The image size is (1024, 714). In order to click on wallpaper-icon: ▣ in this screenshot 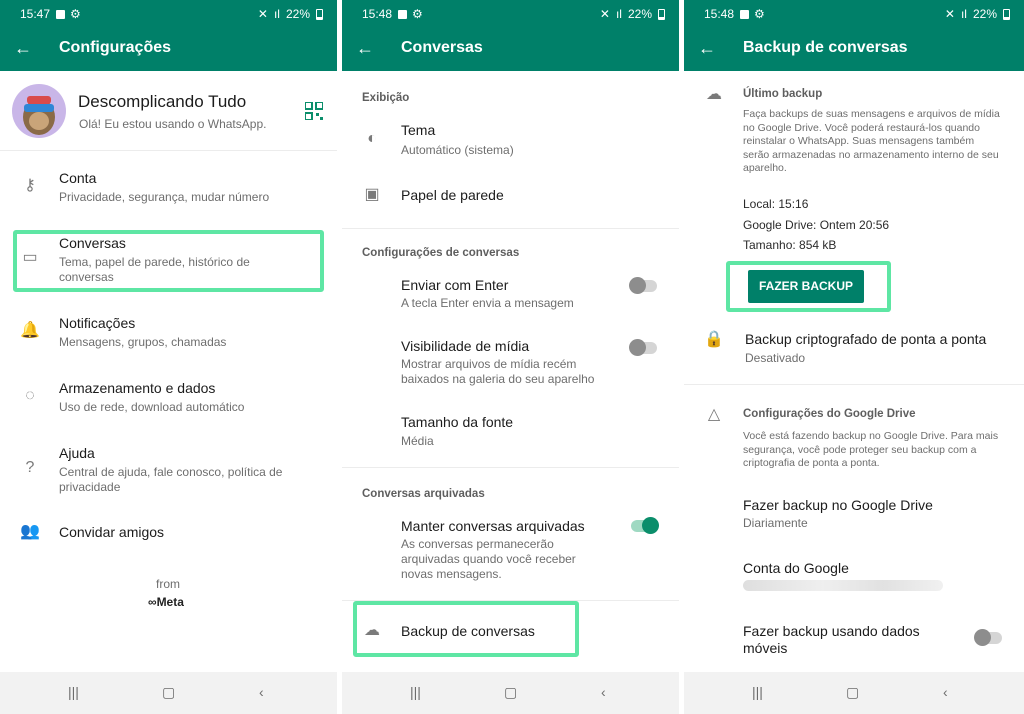, I will do `click(372, 194)`.